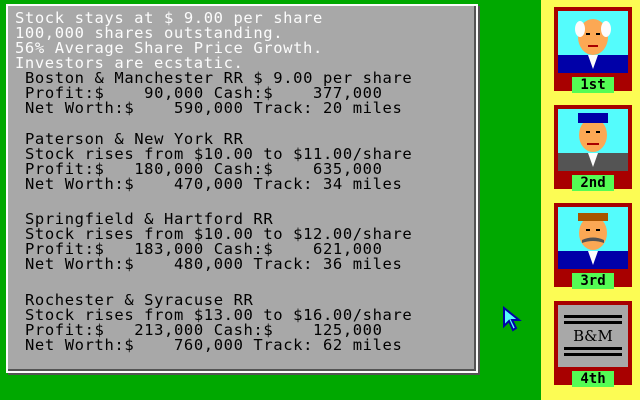 This screenshot has height=400, width=640. What do you see at coordinates (219, 78) in the screenshot?
I see `company-name: Boston & Manchester RR $ 9.00 per share` at bounding box center [219, 78].